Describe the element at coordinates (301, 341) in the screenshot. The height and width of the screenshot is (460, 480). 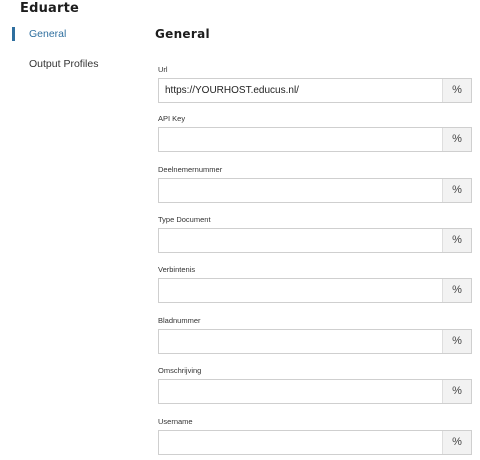
I see `bladnummer-input` at that location.